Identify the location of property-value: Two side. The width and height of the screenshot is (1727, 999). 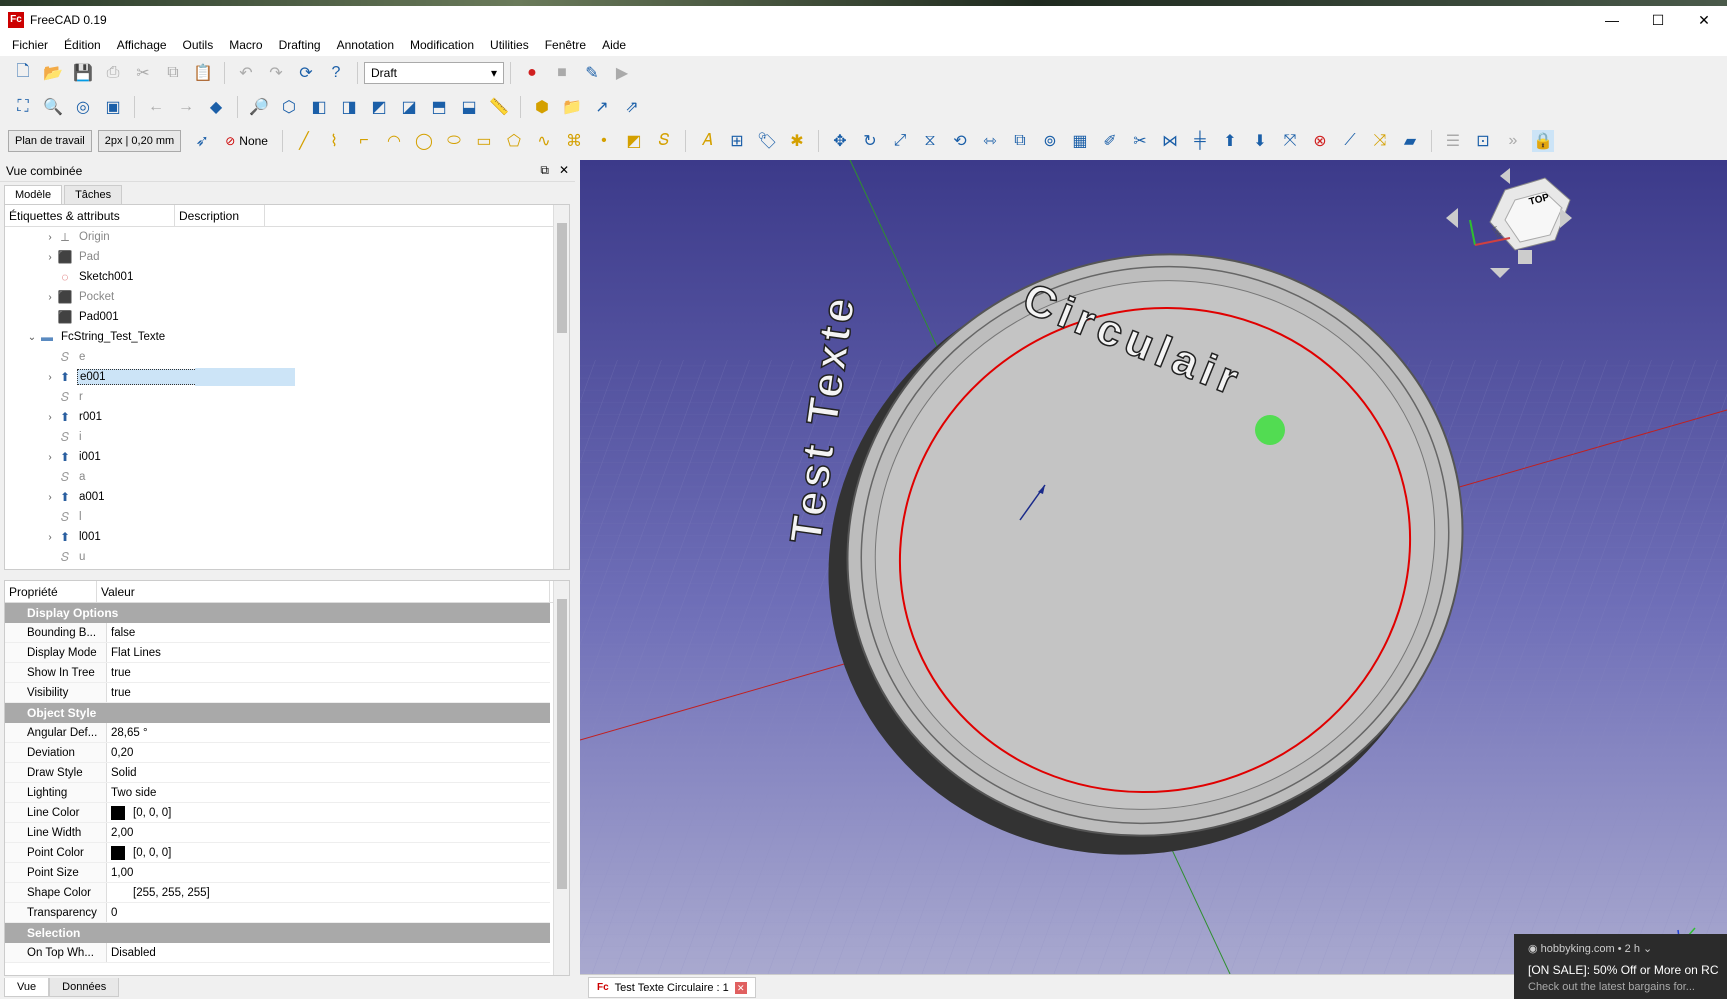
(131, 792).